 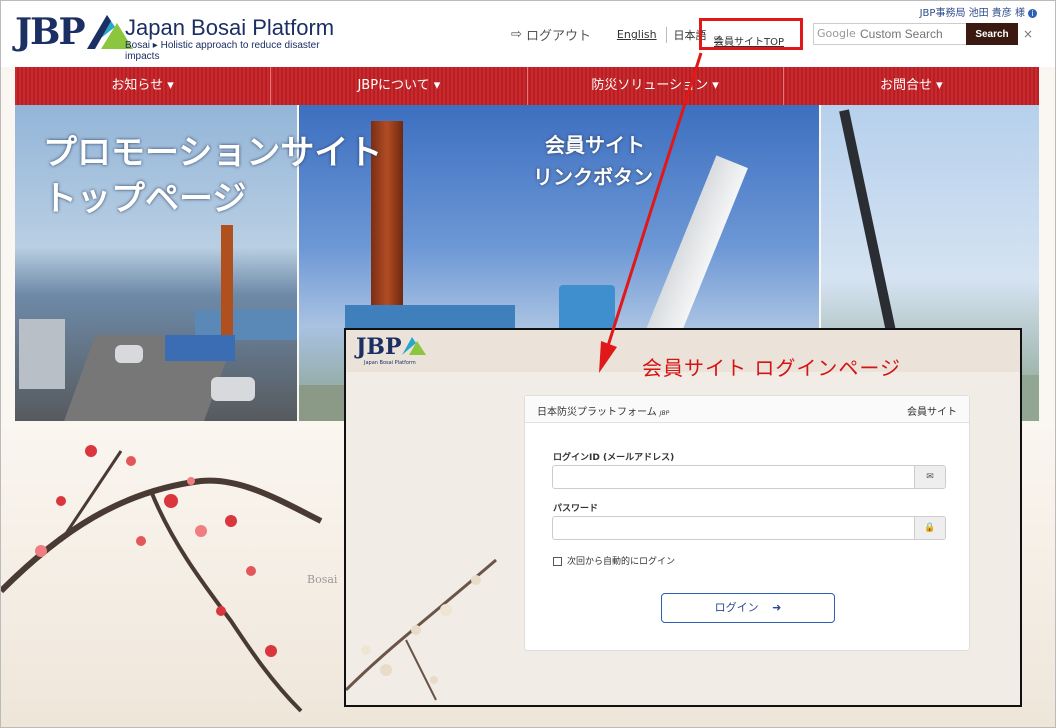 I want to click on nav-item-news: お知らせ ▾, so click(x=143, y=86).